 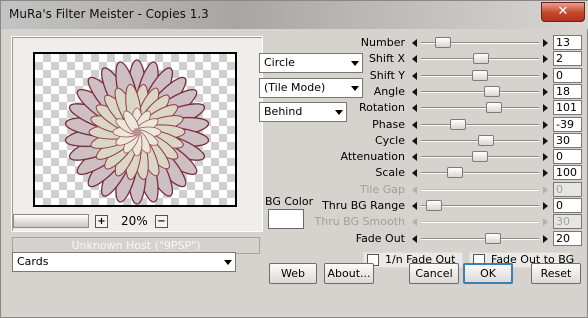 What do you see at coordinates (124, 262) in the screenshot?
I see `preset-combo: Cards` at bounding box center [124, 262].